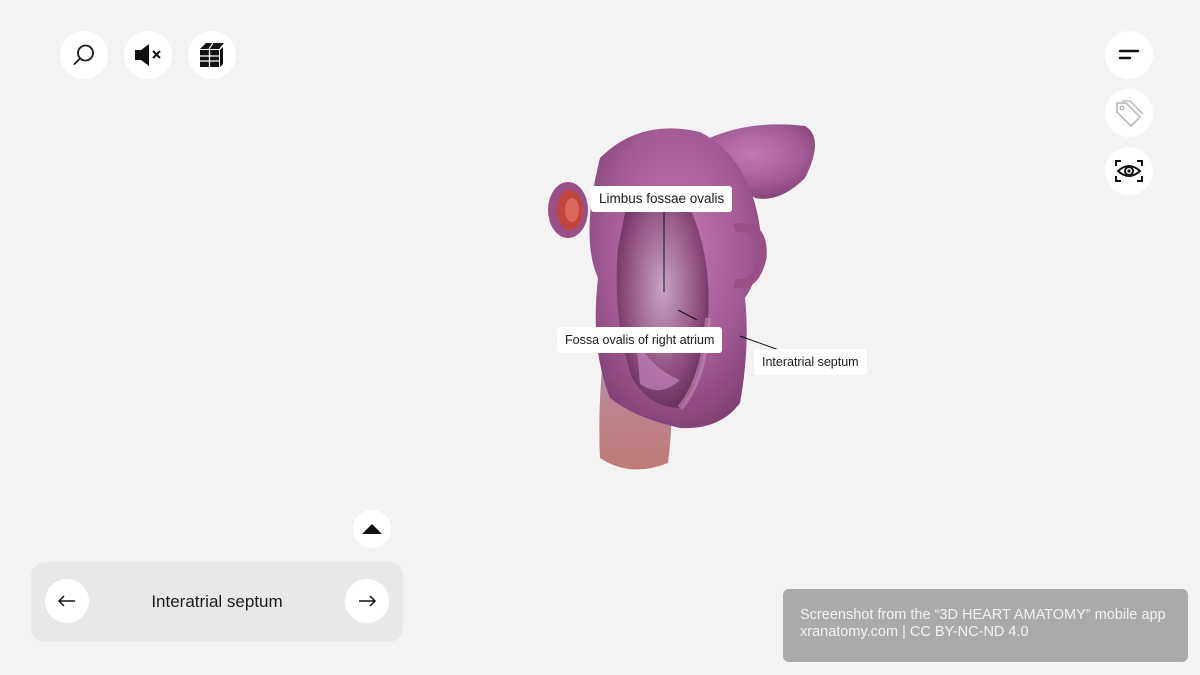 The width and height of the screenshot is (1200, 675). I want to click on expand-panel-button, so click(372, 529).